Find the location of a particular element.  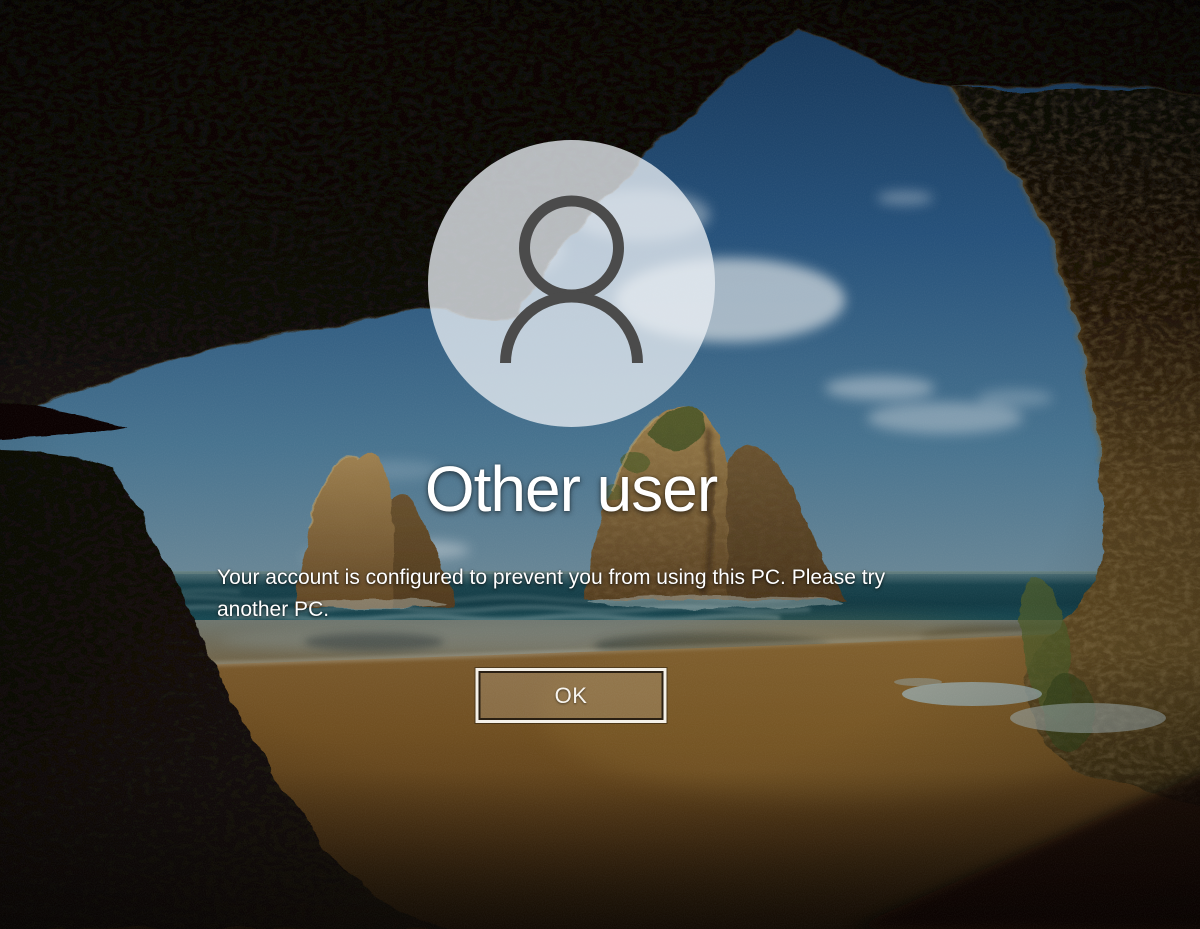

user-avatar is located at coordinates (571, 283).